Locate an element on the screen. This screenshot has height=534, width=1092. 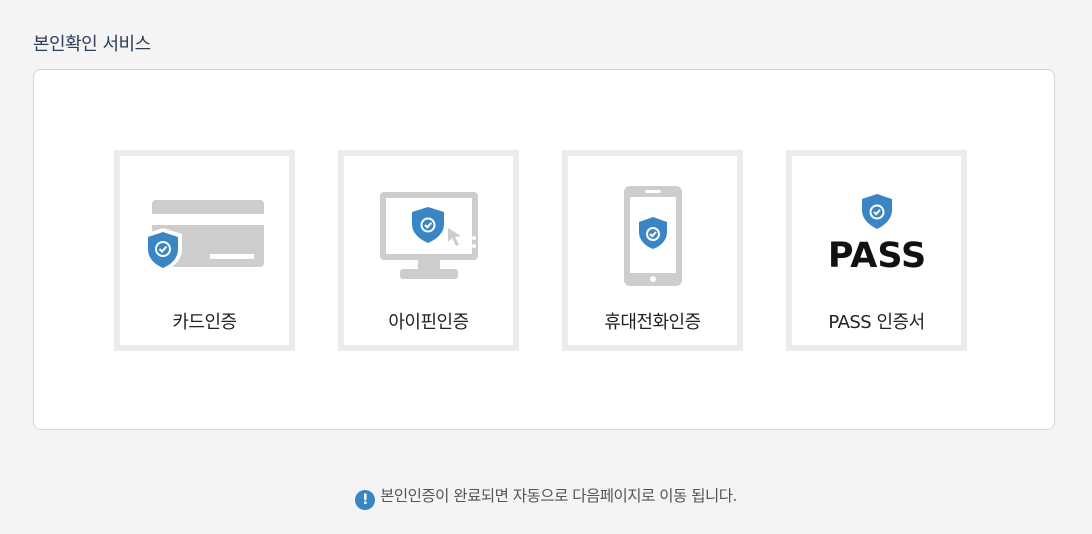
card-verification-option: 카드인증 is located at coordinates (204, 250).